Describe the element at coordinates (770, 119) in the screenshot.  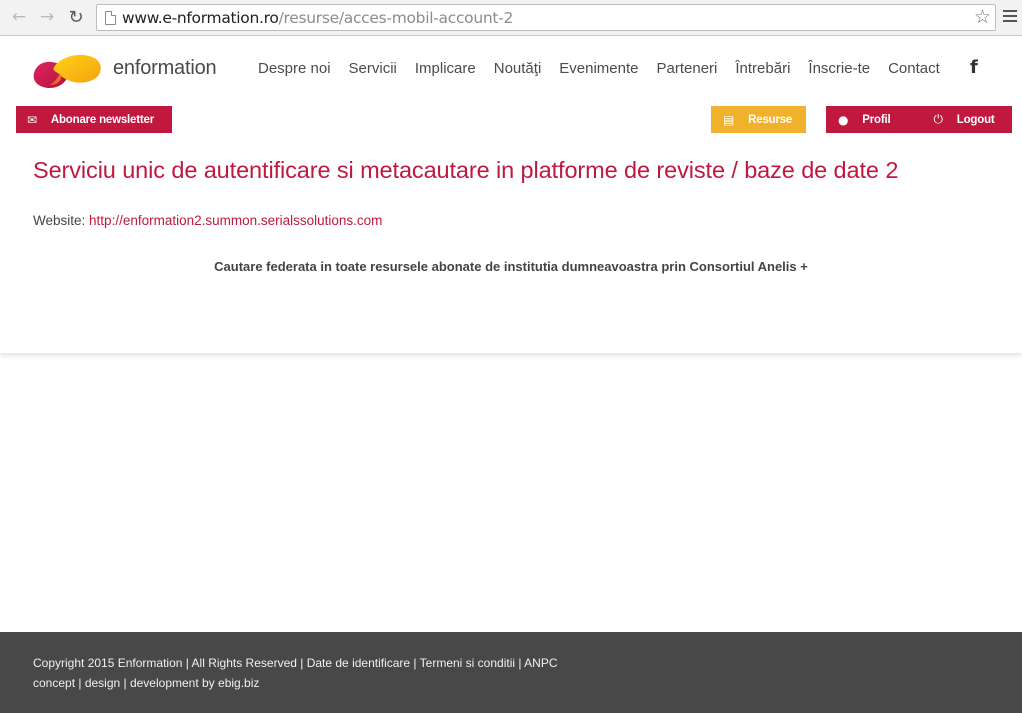
I see `resurse-label: Resurse` at that location.